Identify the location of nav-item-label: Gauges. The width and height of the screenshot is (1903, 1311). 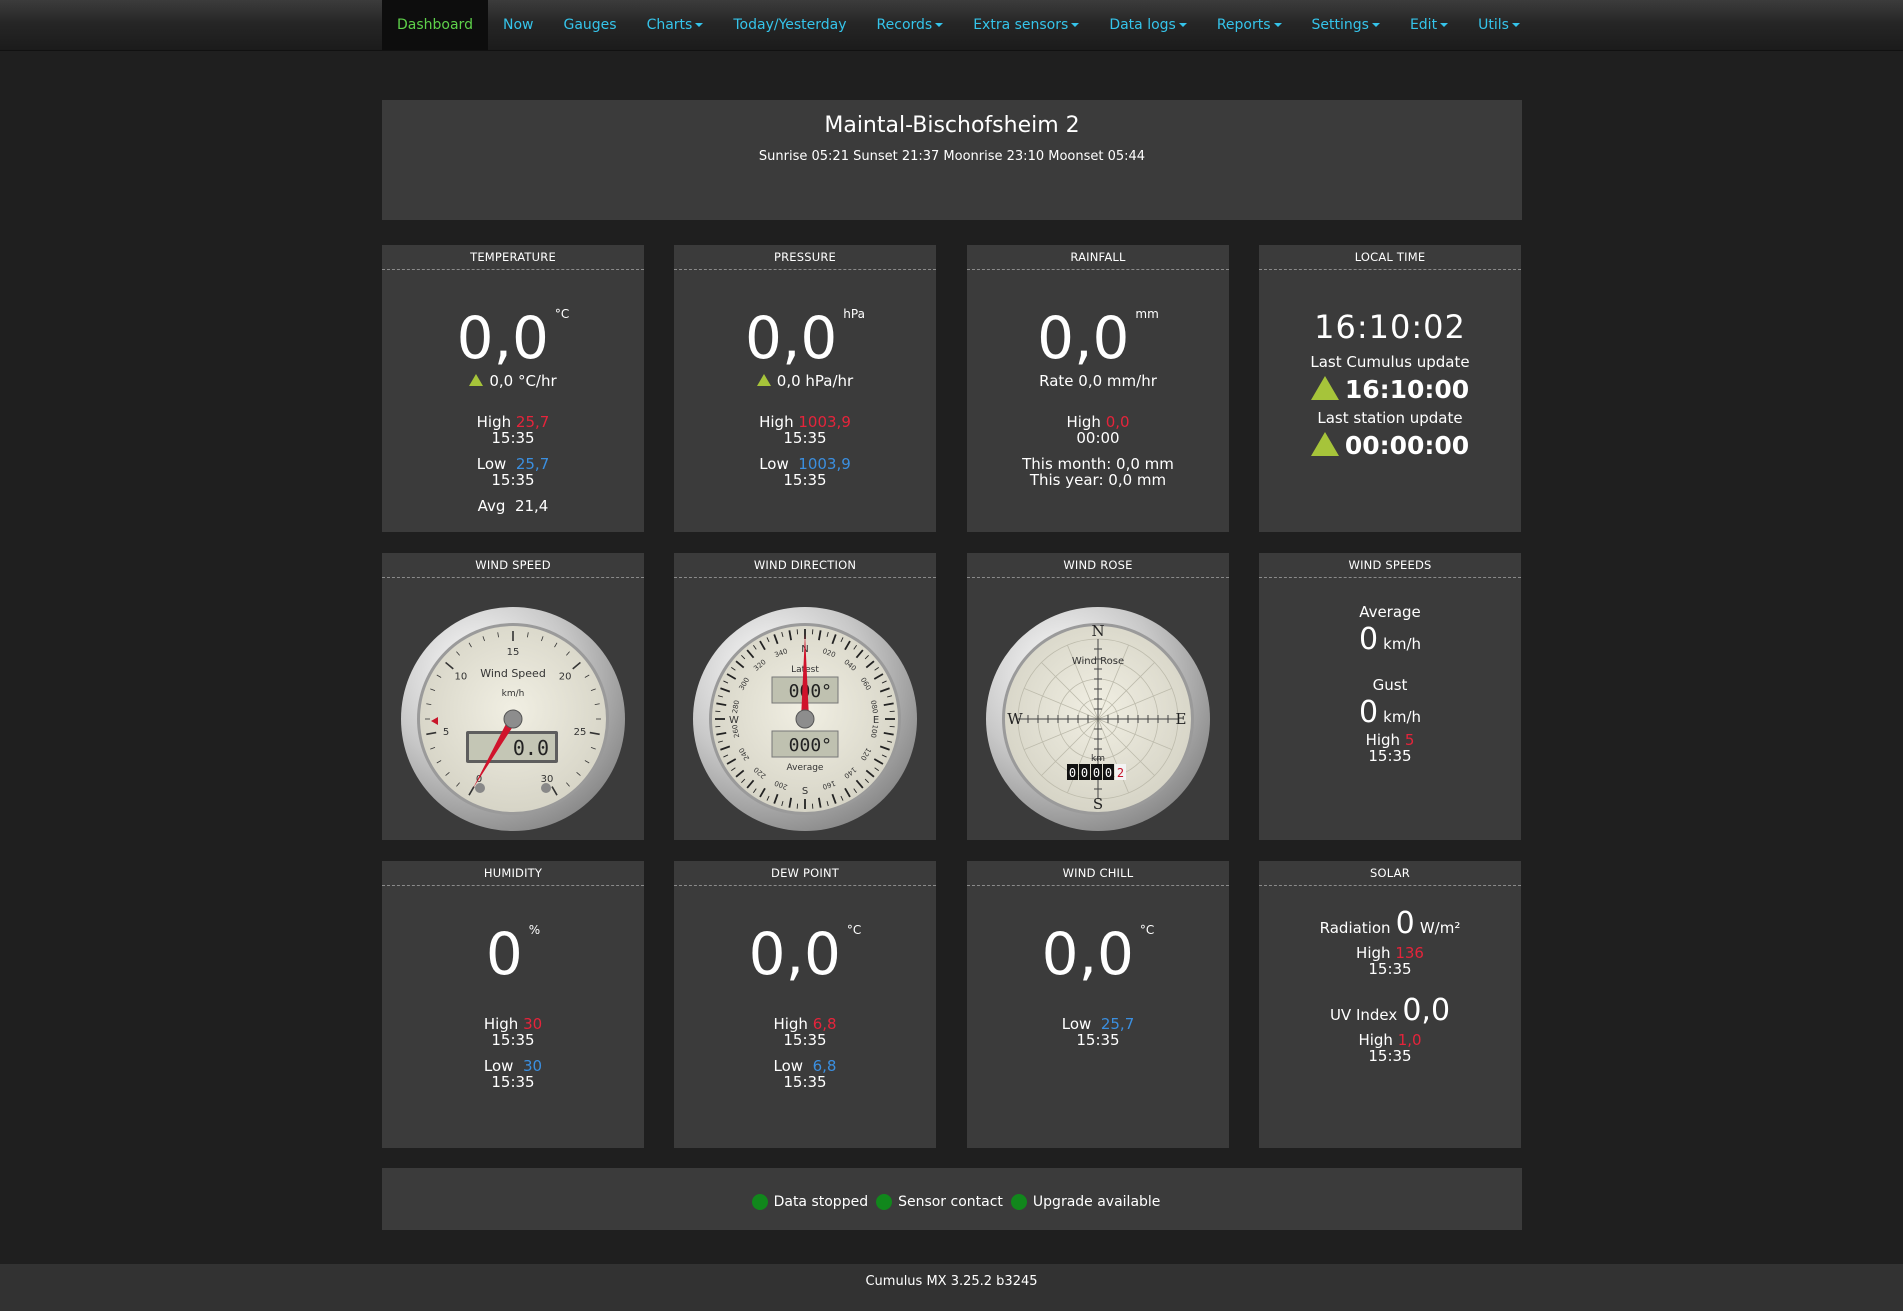
(590, 25).